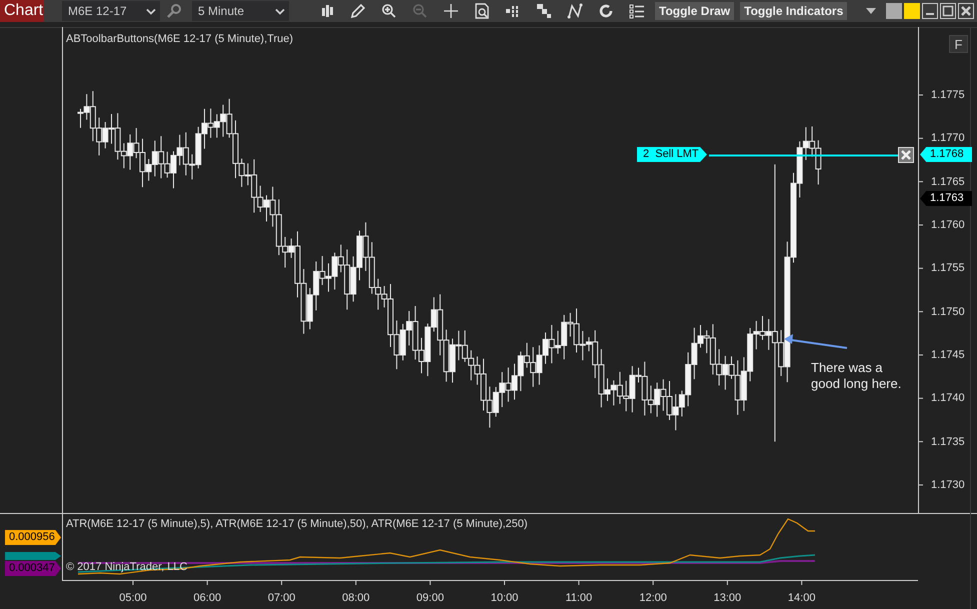 Image resolution: width=977 pixels, height=609 pixels. Describe the element at coordinates (948, 312) in the screenshot. I see `price-tick-label: 1.1750` at that location.